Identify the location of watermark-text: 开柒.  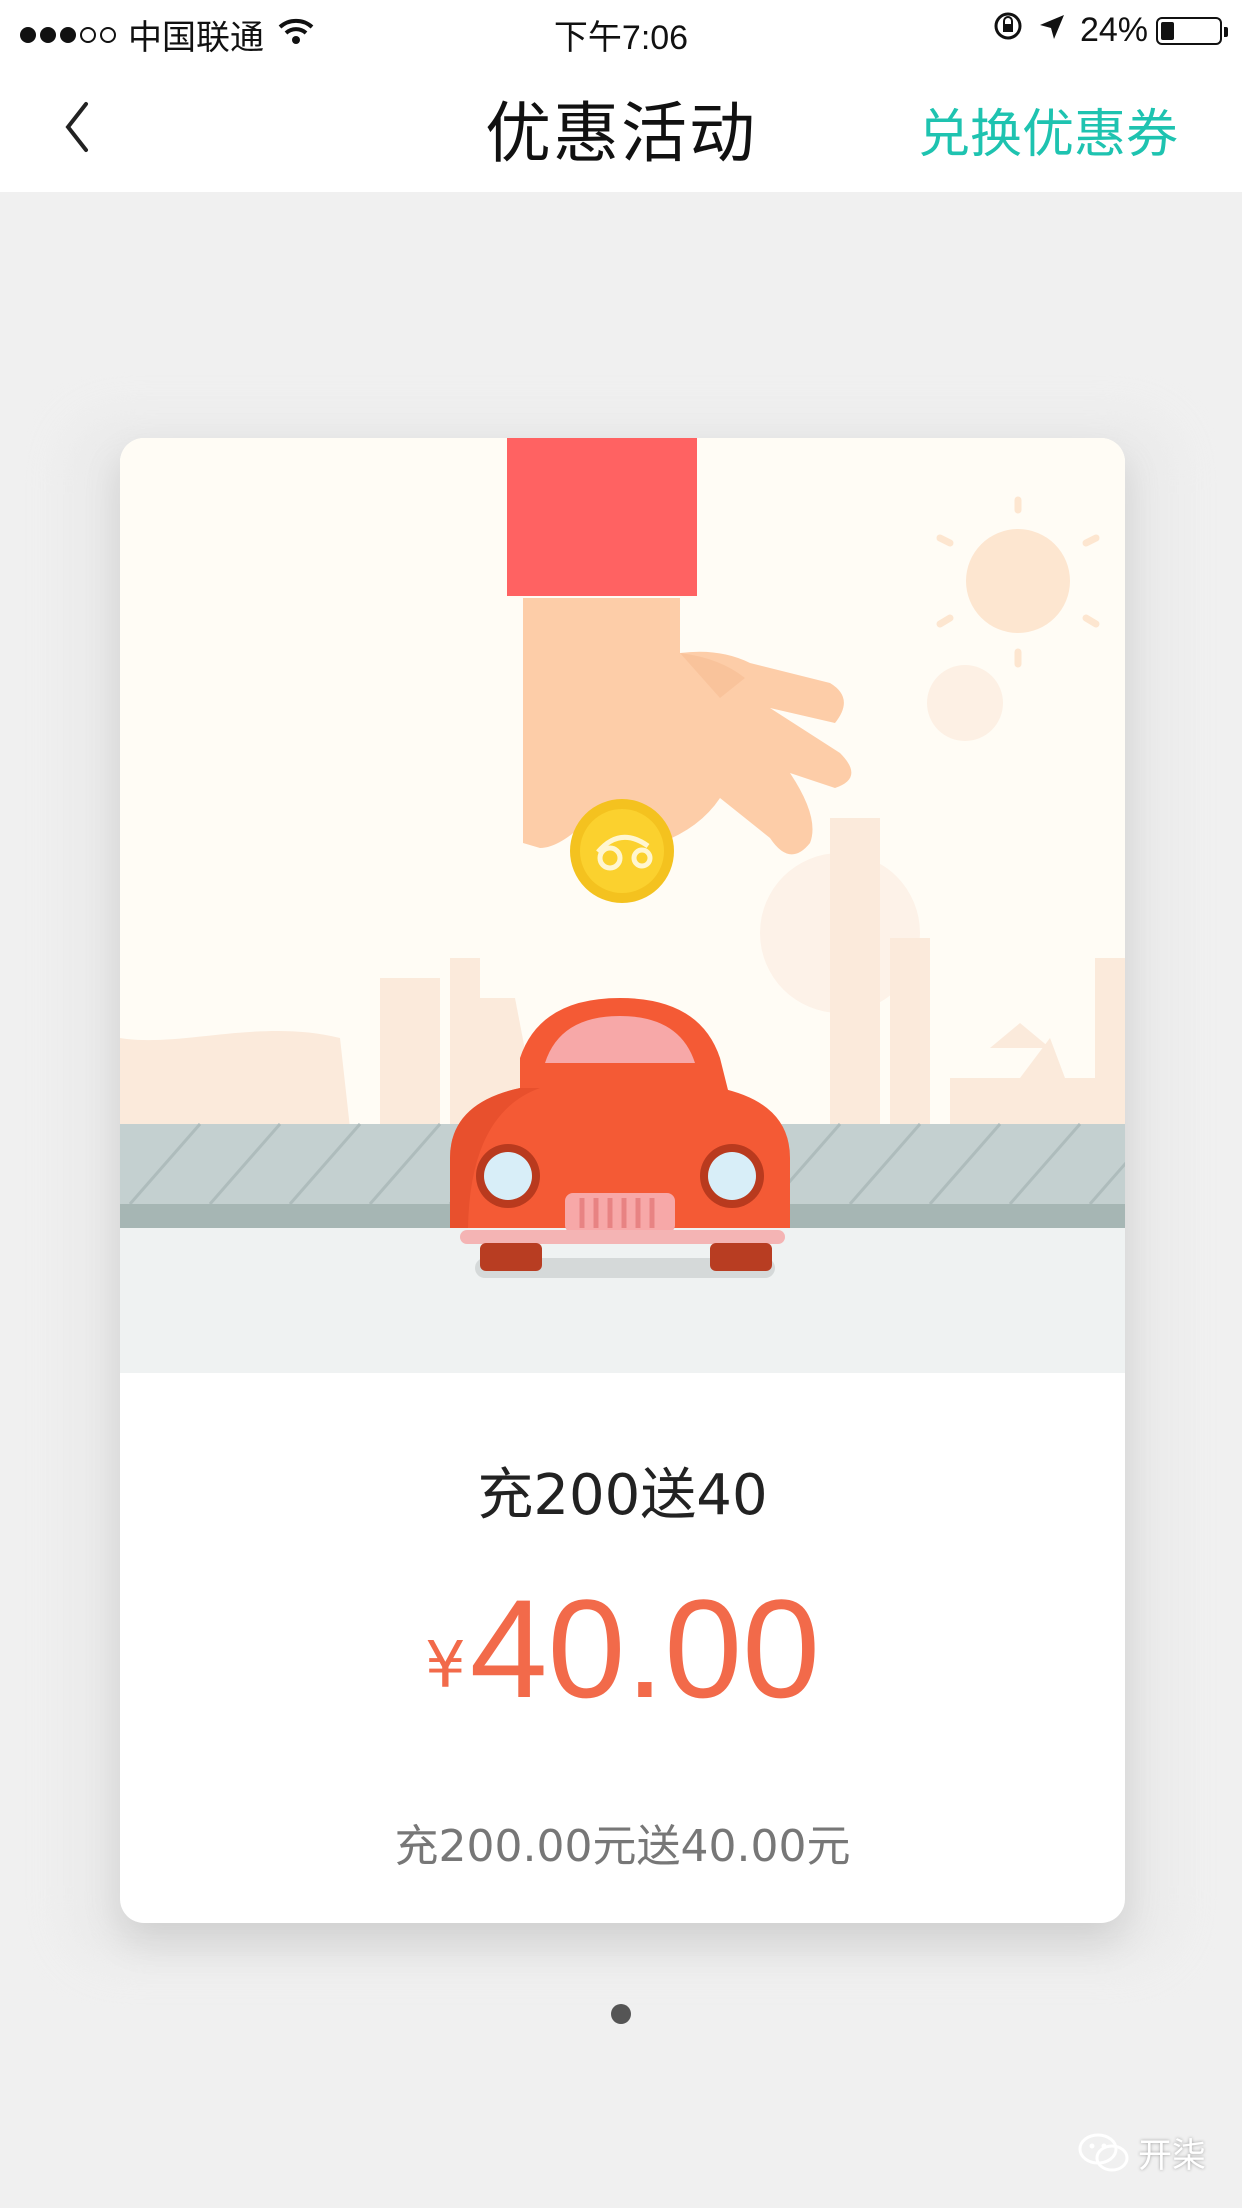
(1172, 2156).